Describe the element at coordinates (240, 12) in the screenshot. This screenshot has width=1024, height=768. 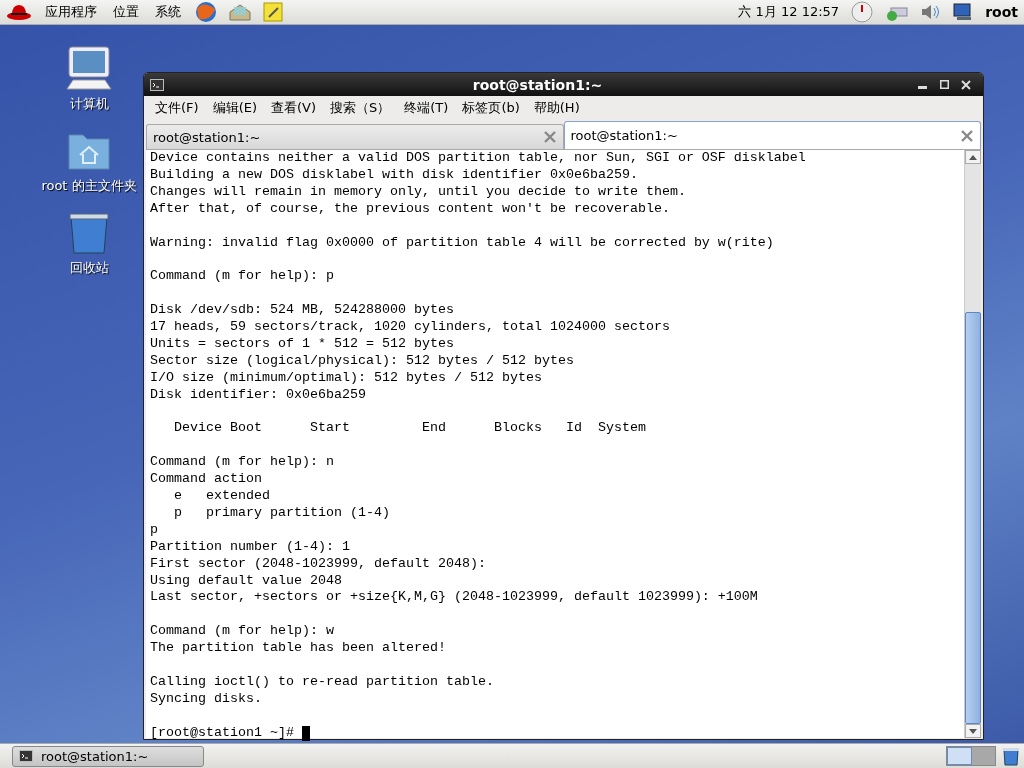
I see `mail-icon` at that location.